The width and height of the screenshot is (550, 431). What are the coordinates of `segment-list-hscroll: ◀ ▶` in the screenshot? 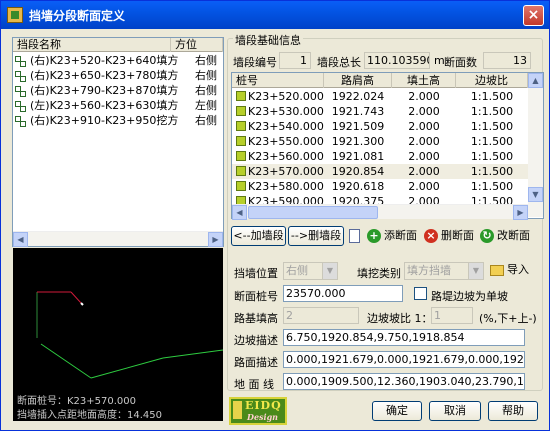 It's located at (118, 239).